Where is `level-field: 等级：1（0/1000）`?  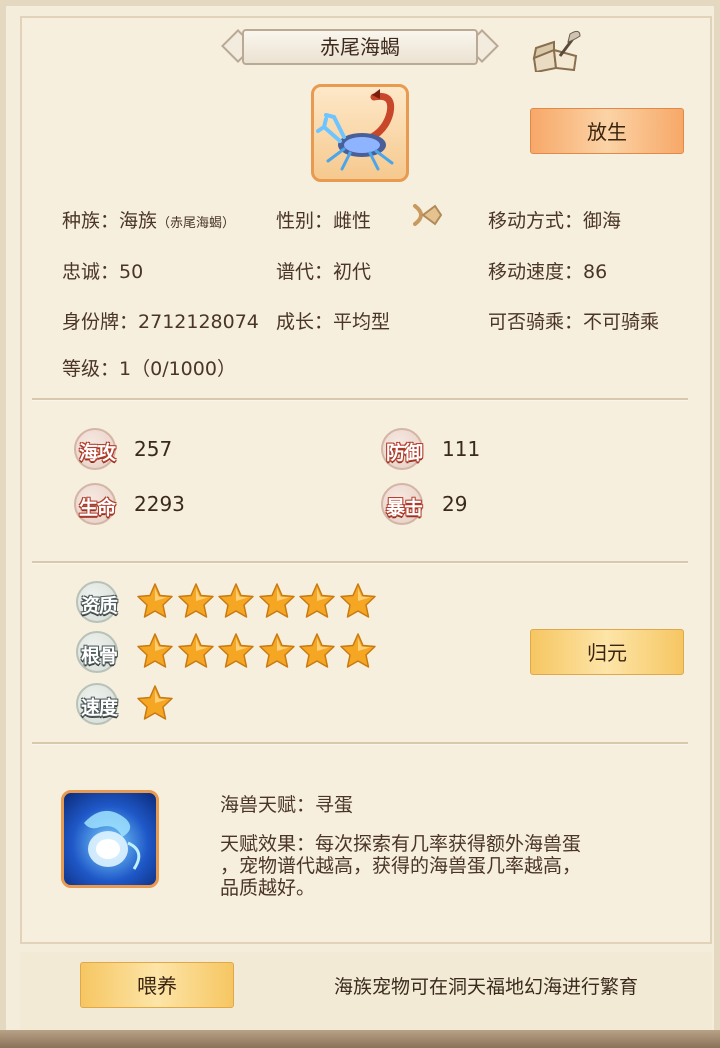
level-field: 等级：1（0/1000） is located at coordinates (149, 367).